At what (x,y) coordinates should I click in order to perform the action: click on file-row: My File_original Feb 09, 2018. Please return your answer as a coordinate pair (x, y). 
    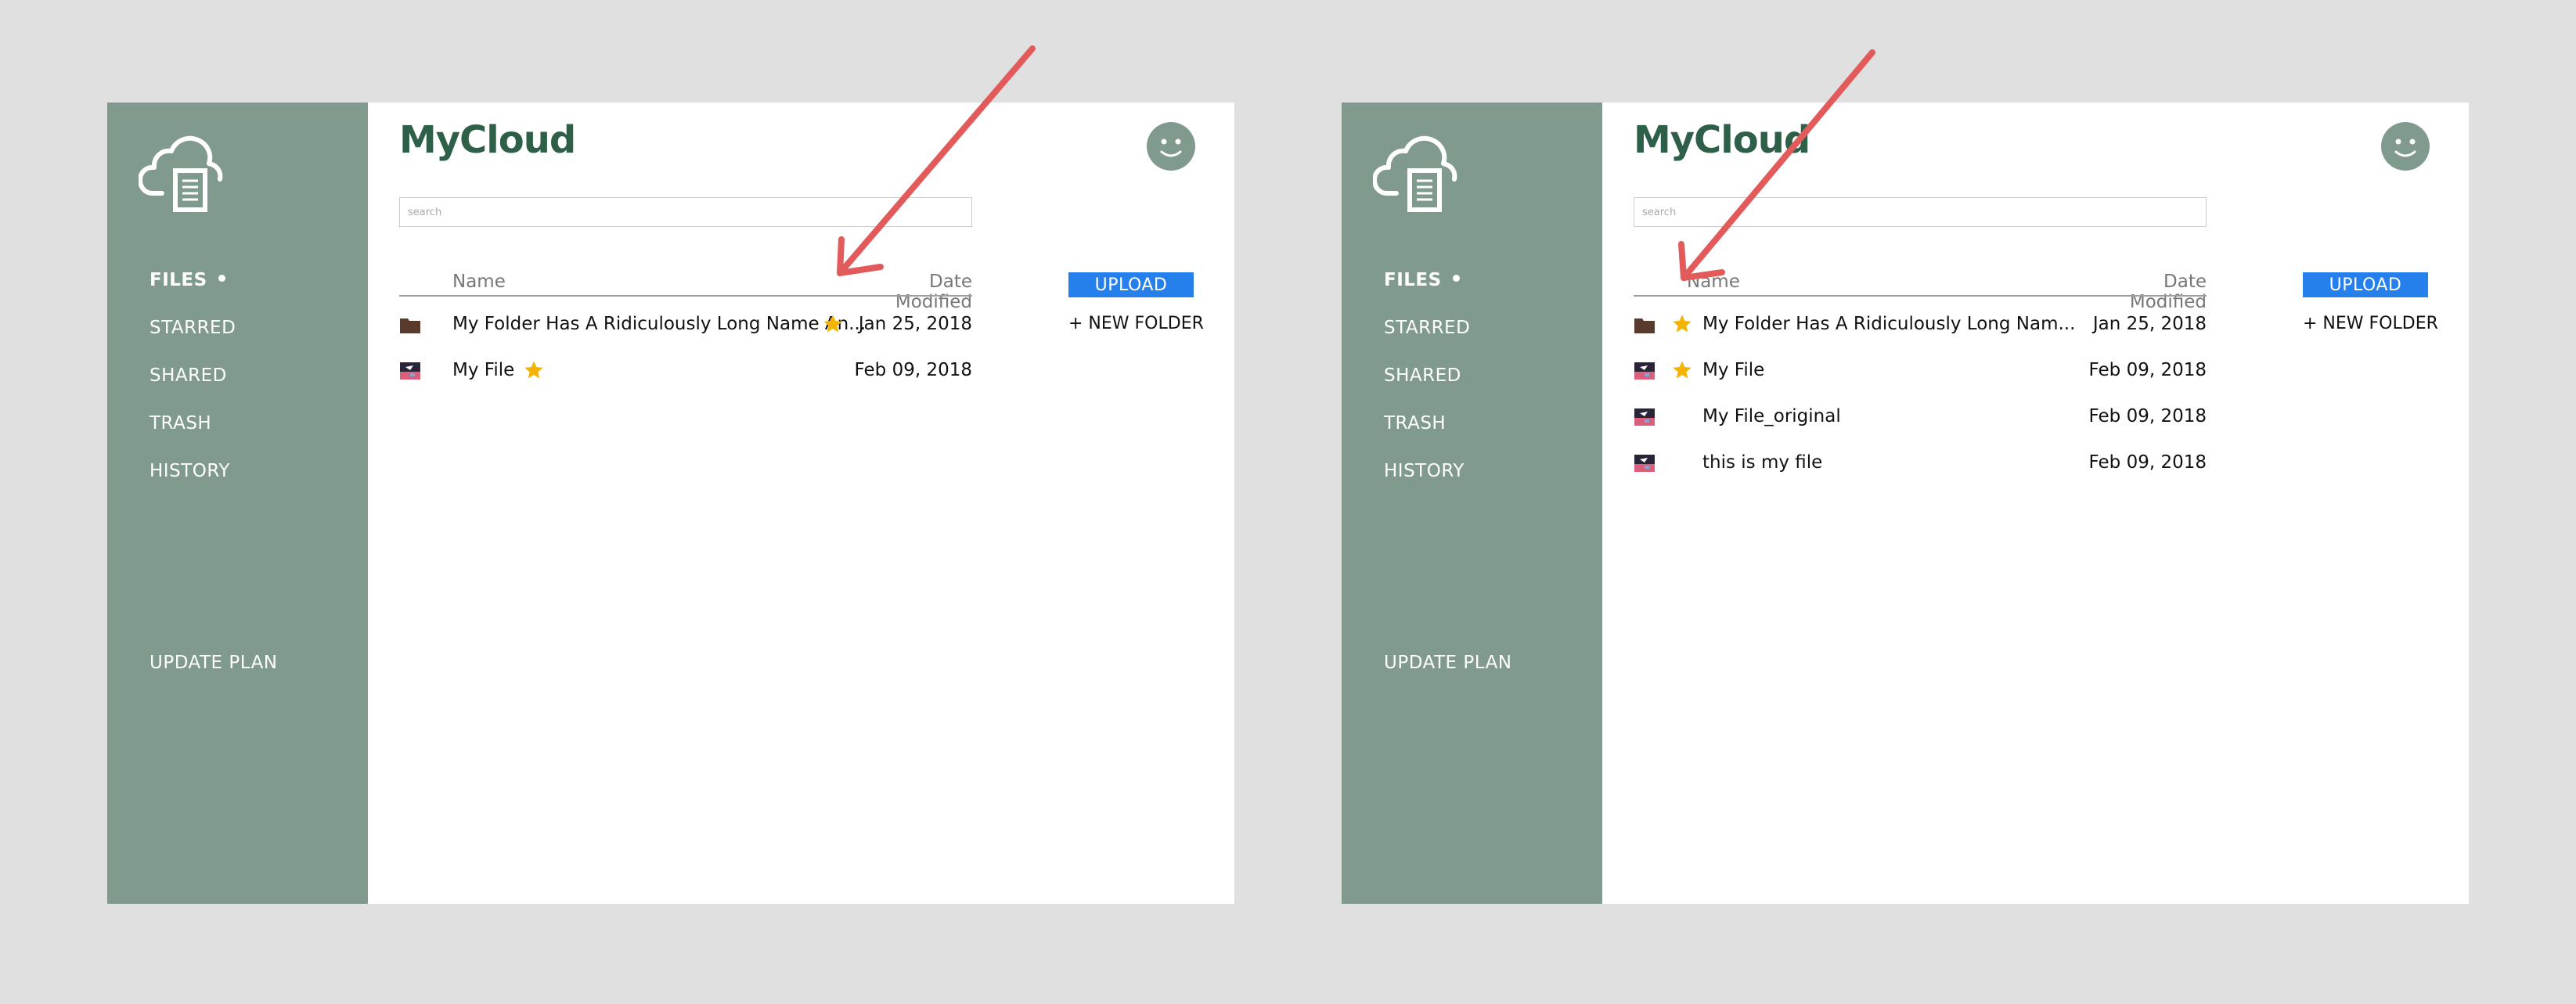
    Looking at the image, I should click on (1920, 417).